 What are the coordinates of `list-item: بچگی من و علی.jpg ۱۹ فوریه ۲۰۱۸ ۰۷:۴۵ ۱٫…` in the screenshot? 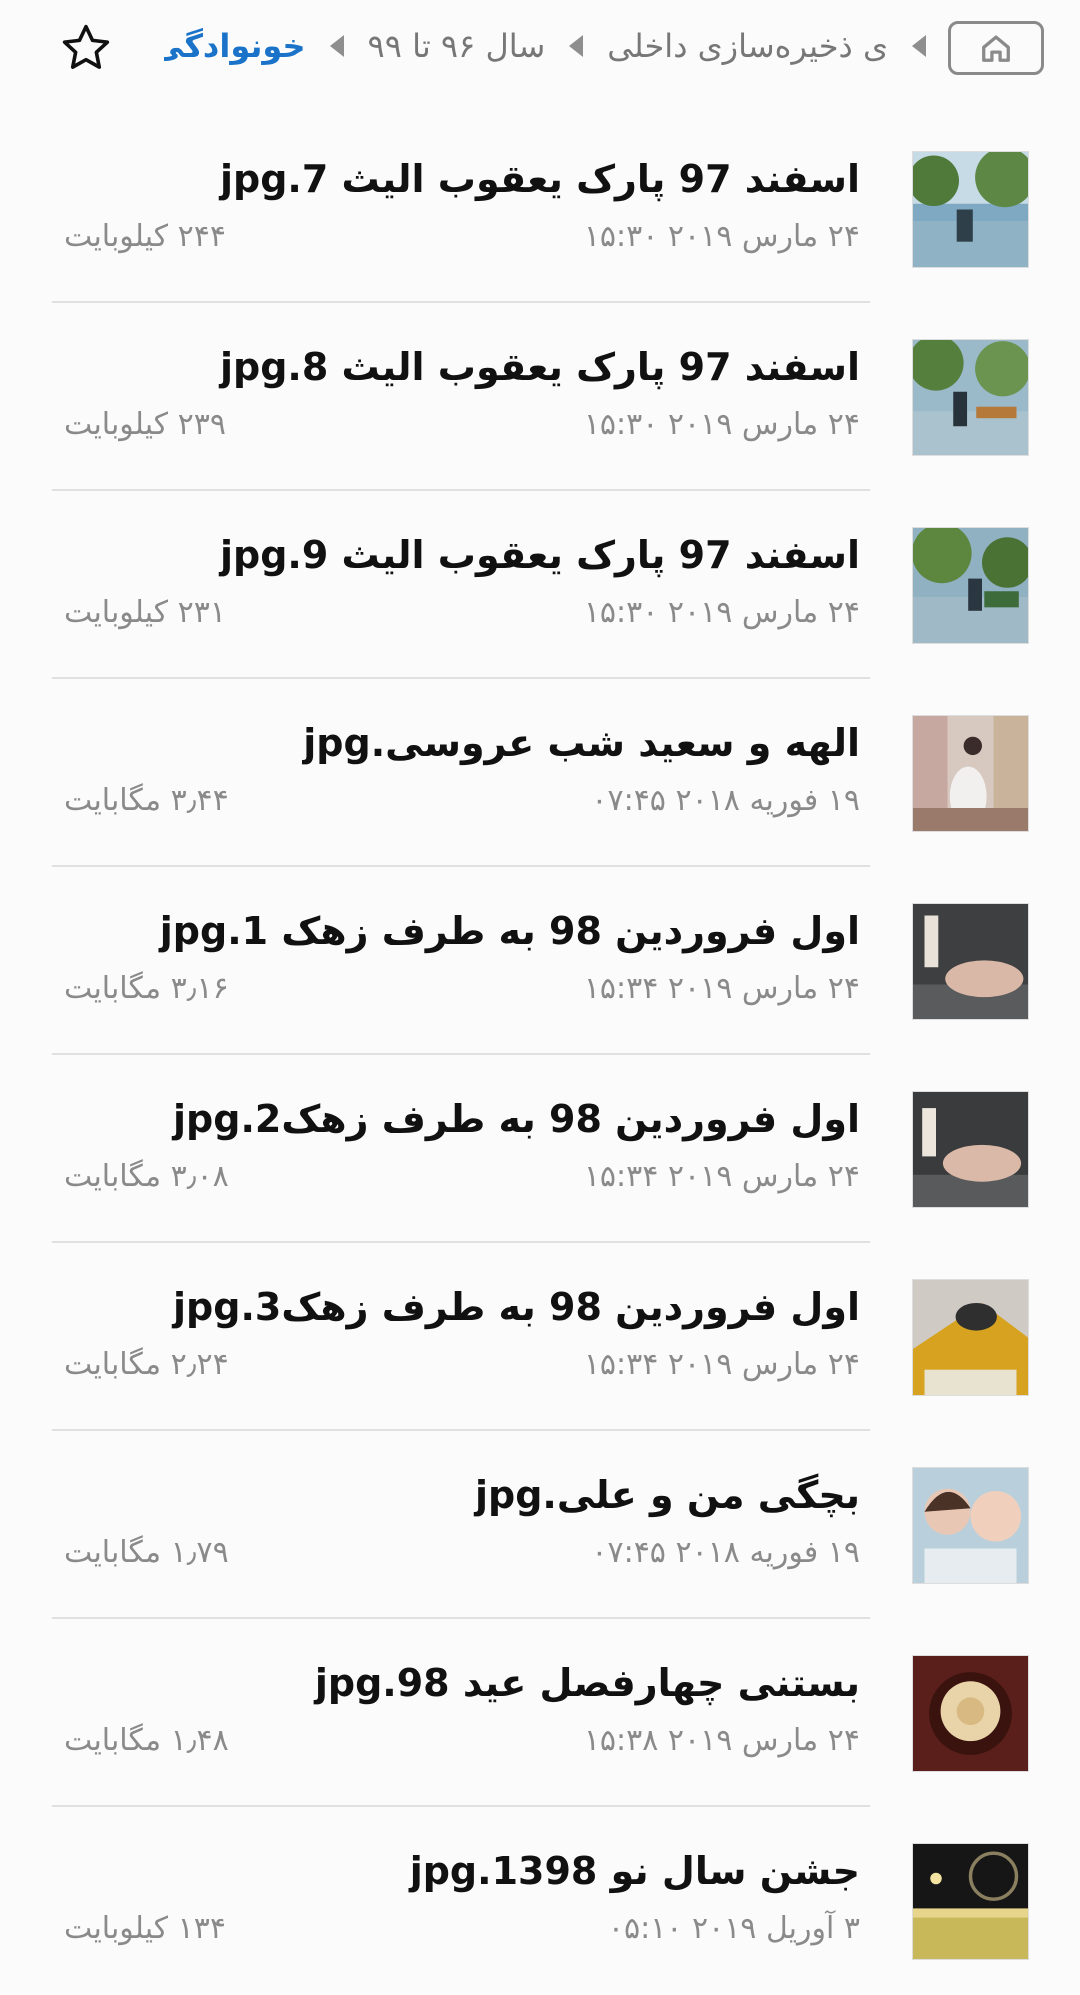 It's located at (540, 1525).